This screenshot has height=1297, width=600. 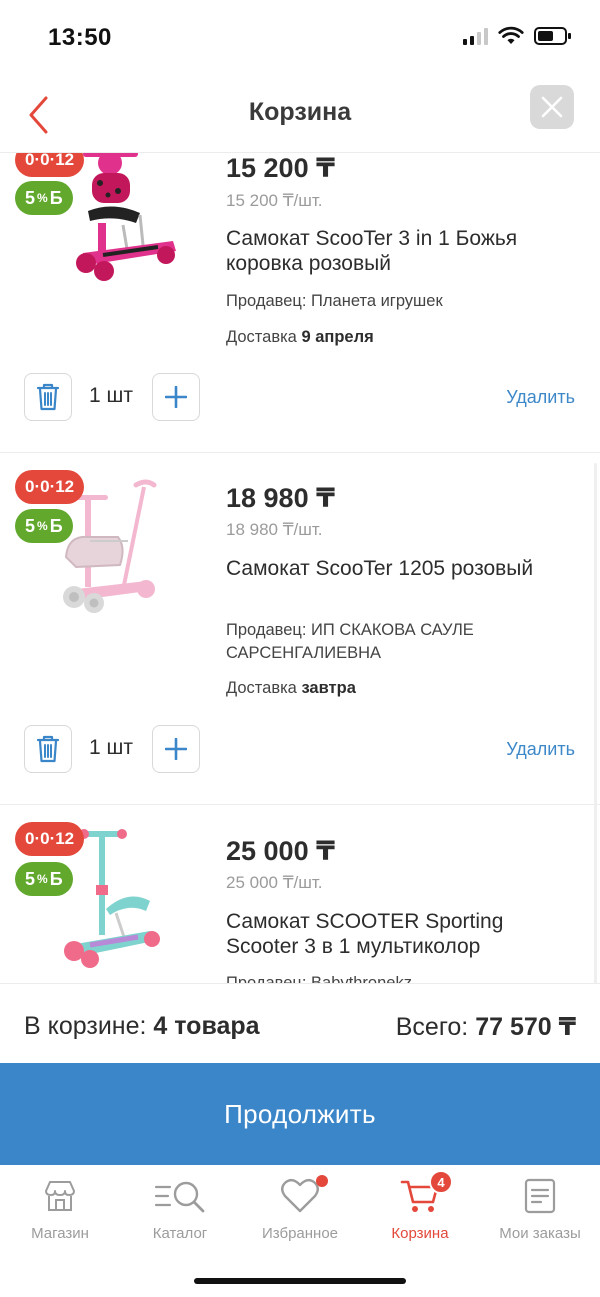 I want to click on status-icons, so click(x=517, y=36).